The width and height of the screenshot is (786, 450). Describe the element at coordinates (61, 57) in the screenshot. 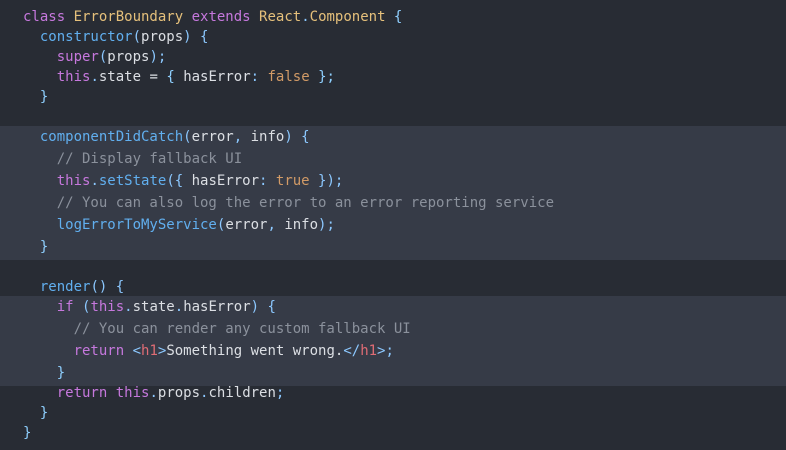

I see `code-token: super` at that location.